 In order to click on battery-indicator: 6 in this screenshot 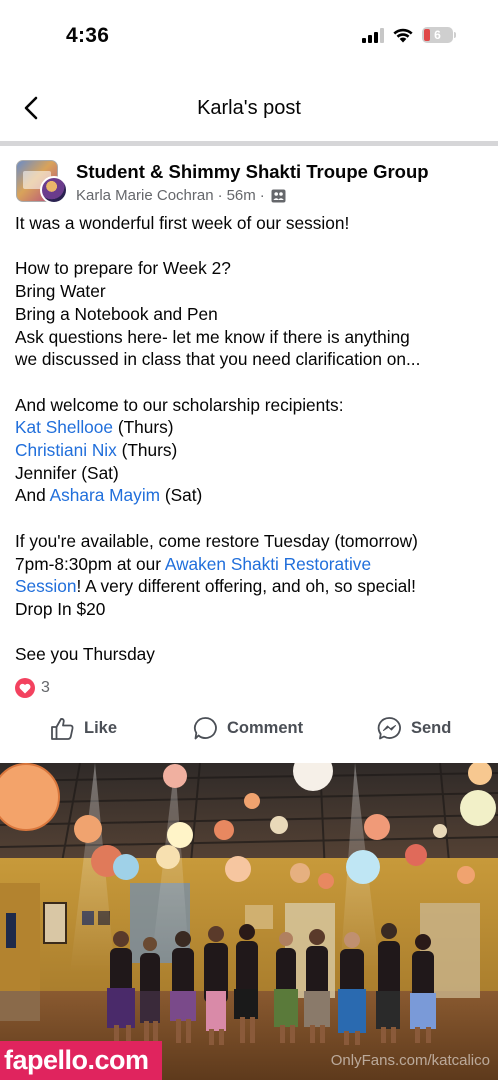, I will do `click(439, 35)`.